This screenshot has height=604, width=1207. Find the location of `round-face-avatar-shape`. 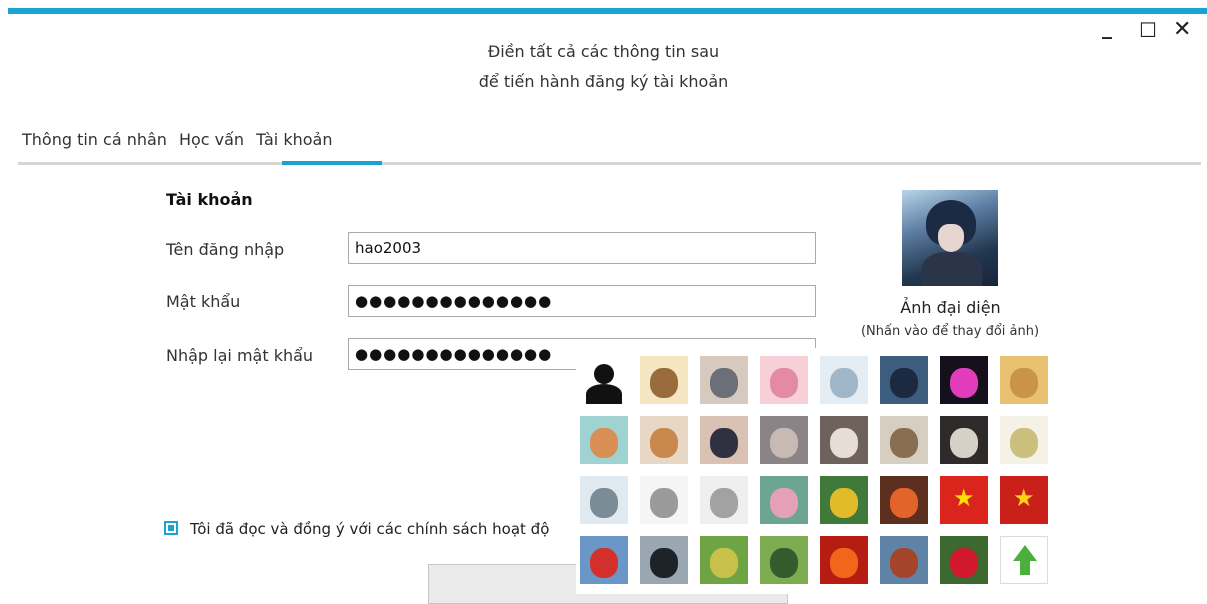

round-face-avatar-shape is located at coordinates (604, 503).